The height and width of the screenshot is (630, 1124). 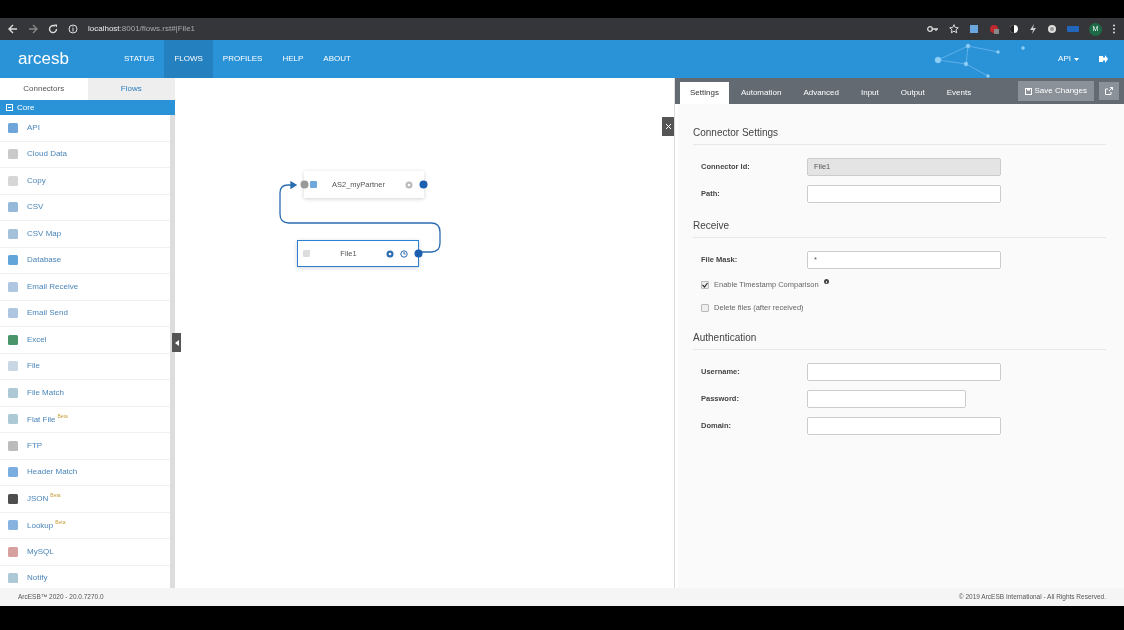 What do you see at coordinates (44, 260) in the screenshot?
I see `connector-label: Database` at bounding box center [44, 260].